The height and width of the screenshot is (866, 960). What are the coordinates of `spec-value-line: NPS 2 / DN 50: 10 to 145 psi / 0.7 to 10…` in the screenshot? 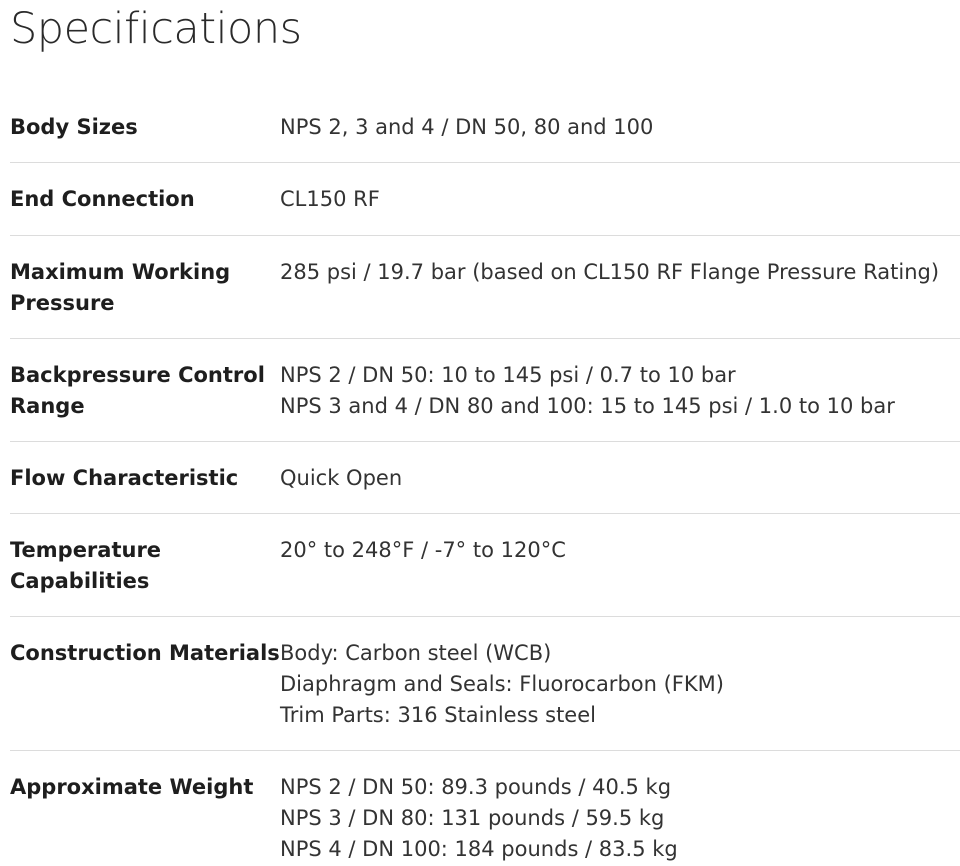 It's located at (508, 375).